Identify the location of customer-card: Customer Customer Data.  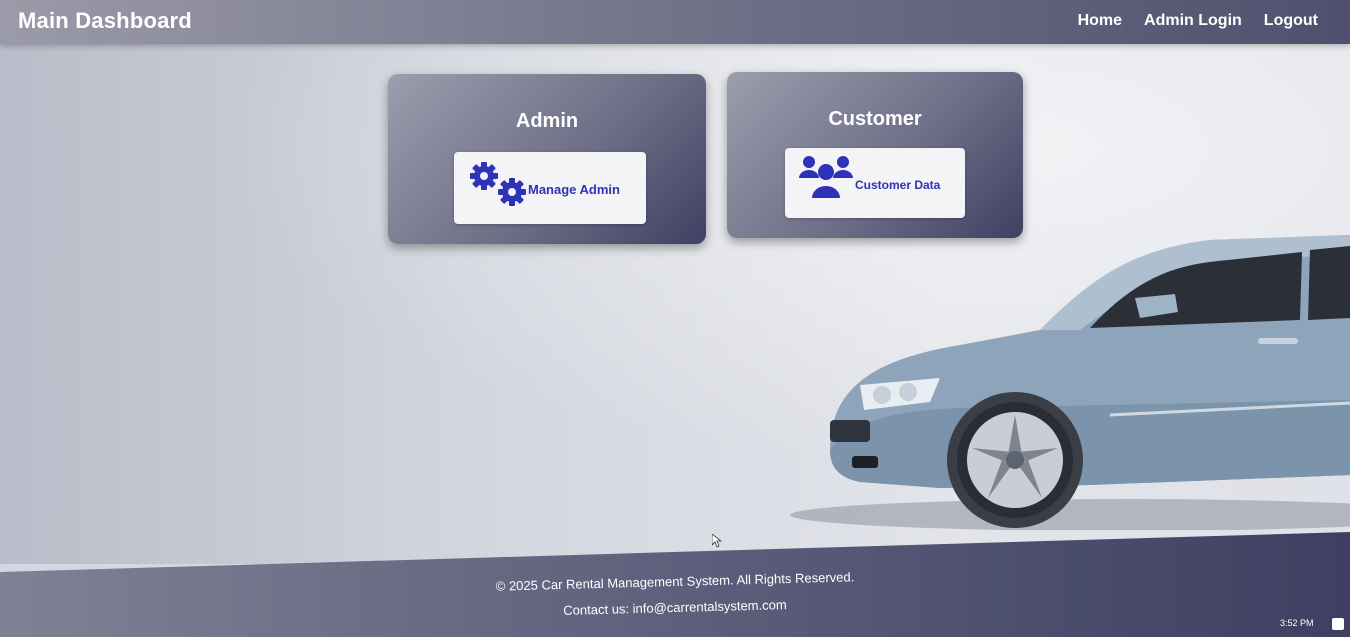
(875, 155).